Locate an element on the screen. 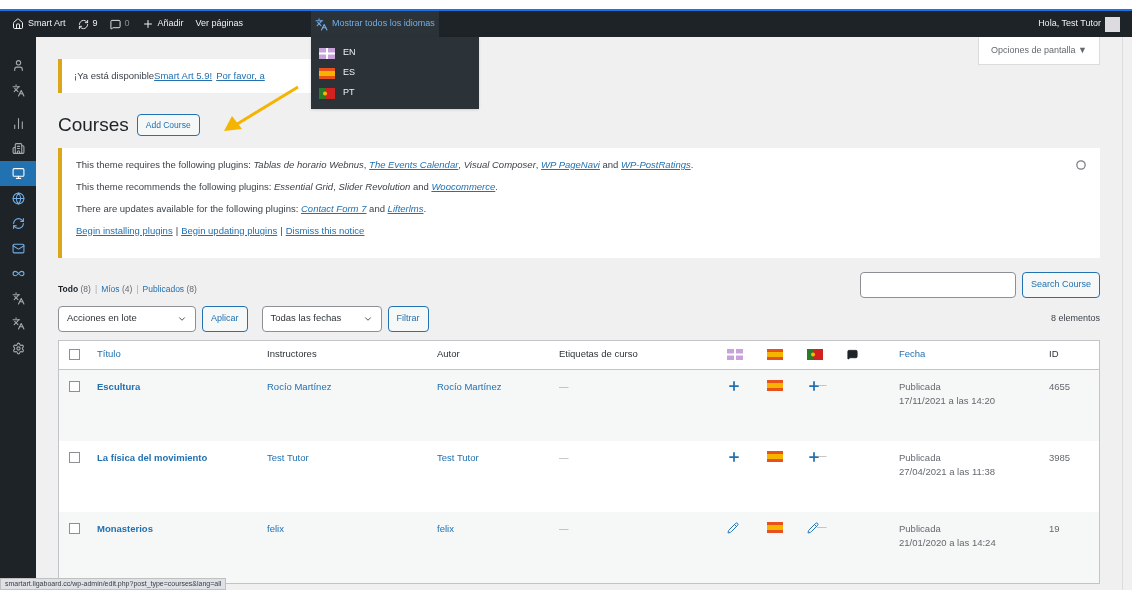  column-header: Título is located at coordinates (182, 354).